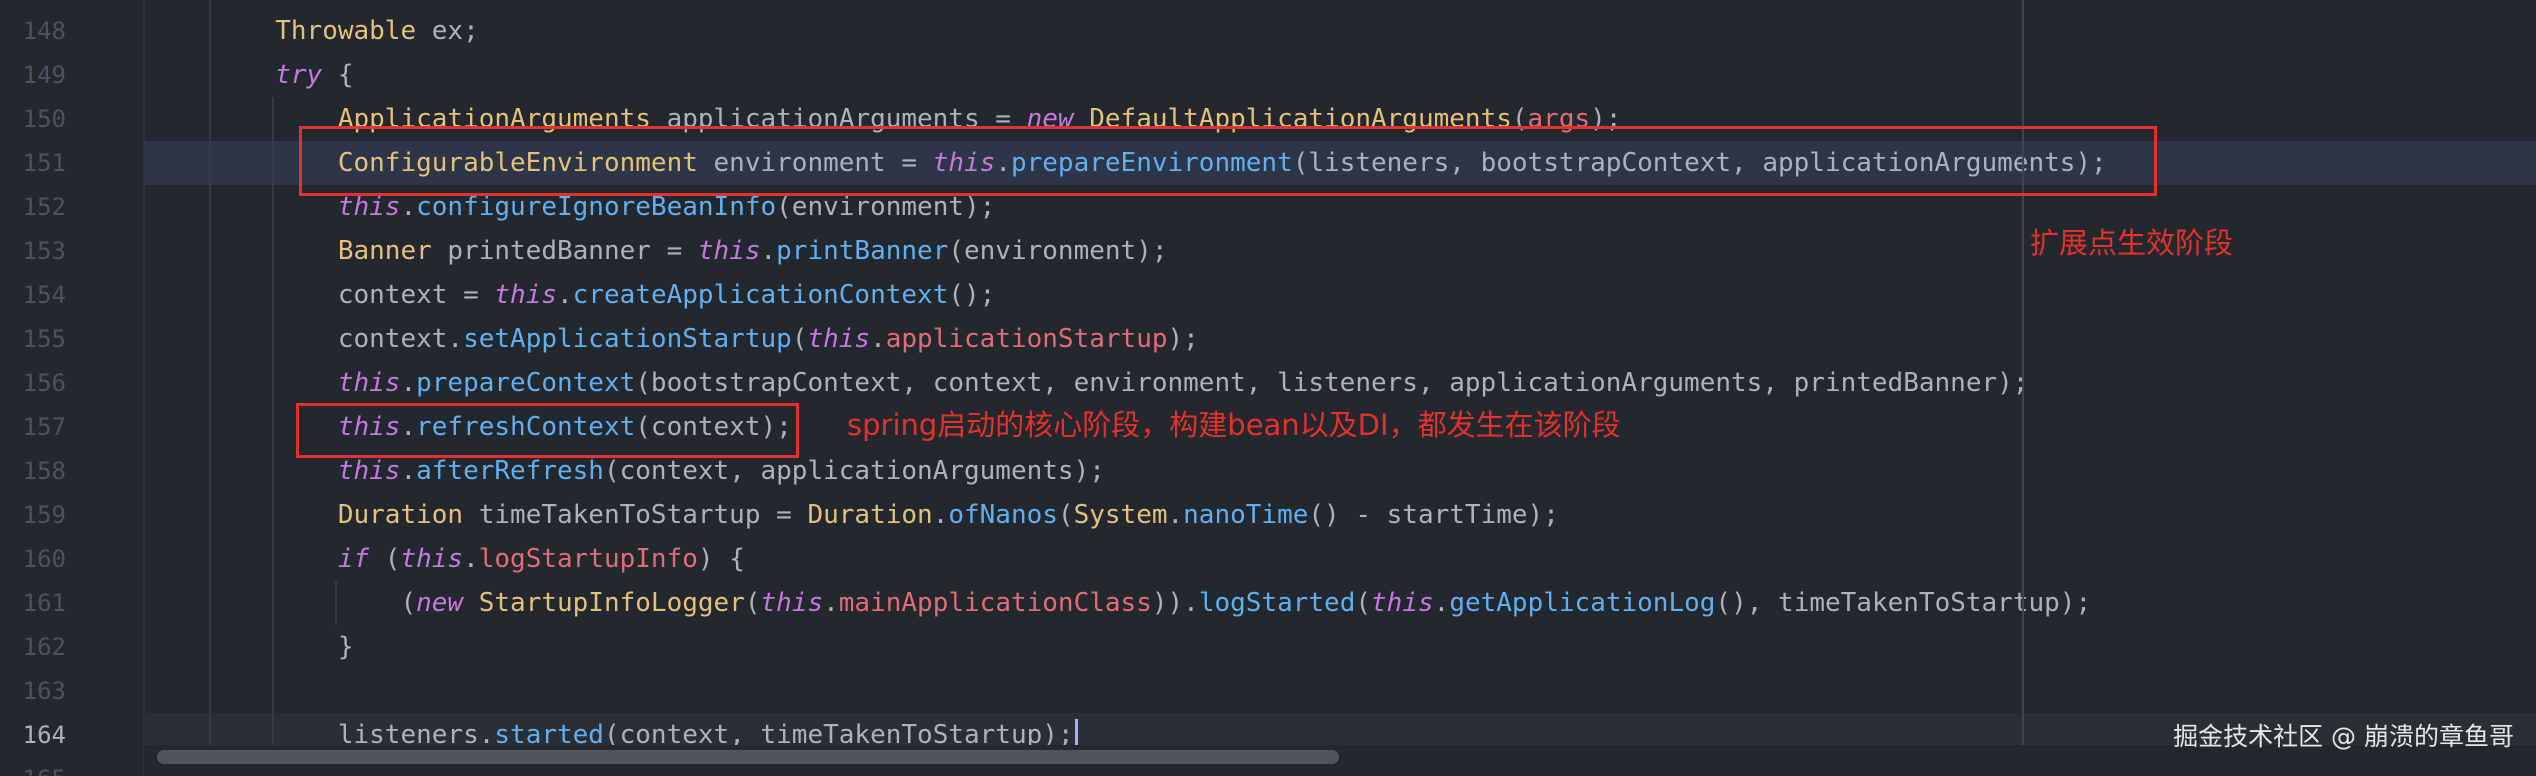  What do you see at coordinates (440, 603) in the screenshot?
I see `code-token-keyword: new` at bounding box center [440, 603].